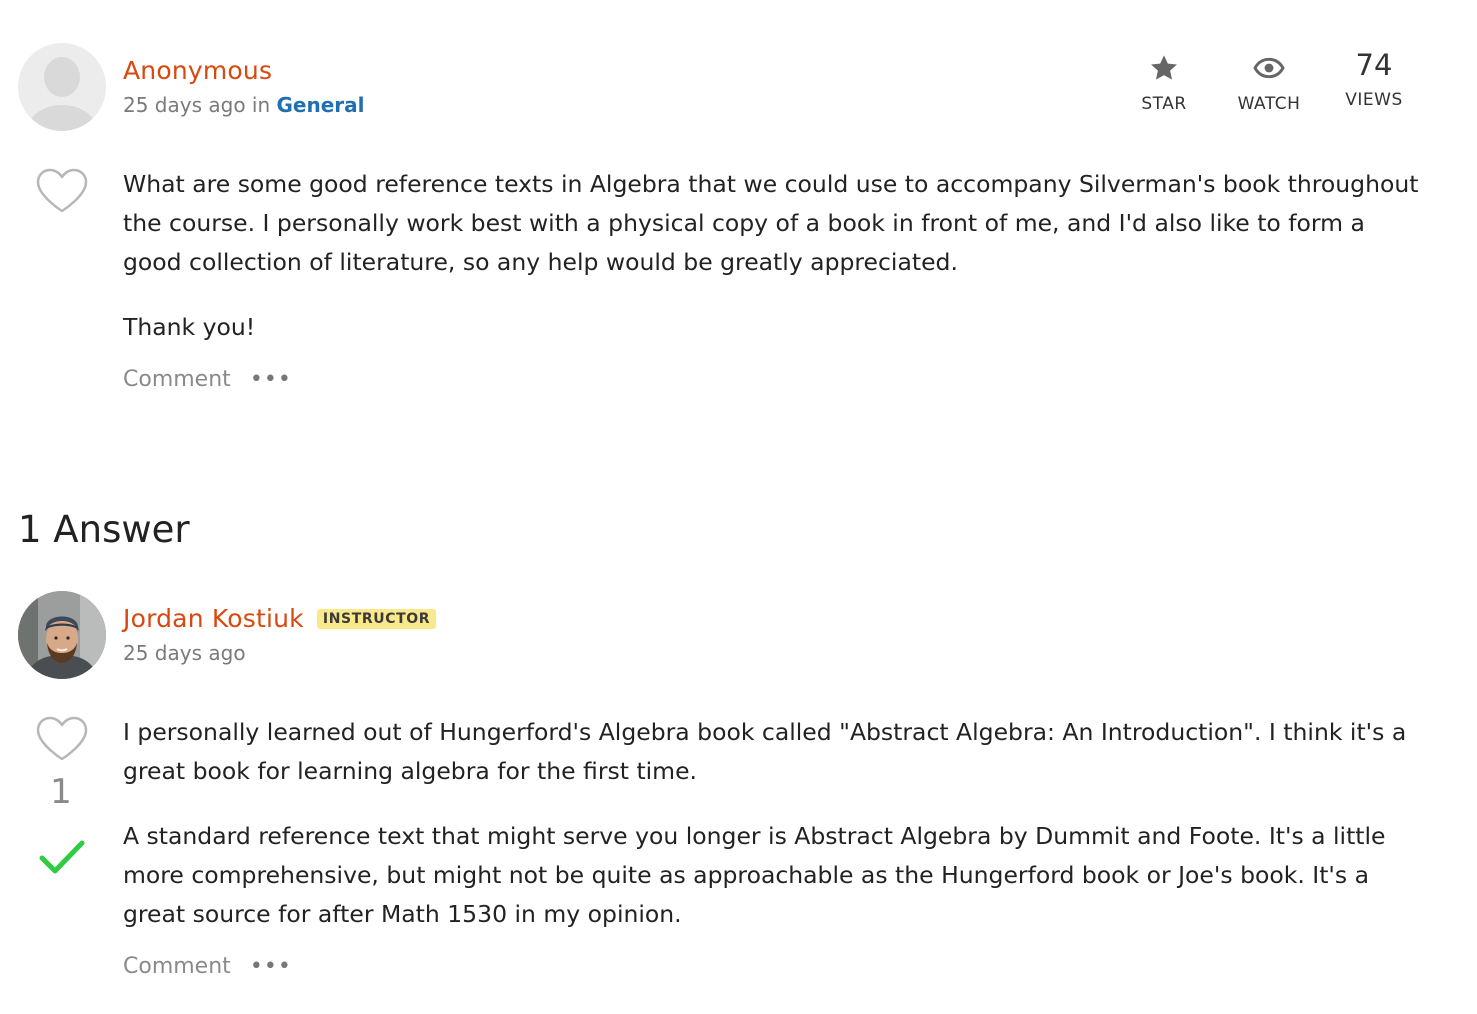 The width and height of the screenshot is (1477, 1014). Describe the element at coordinates (184, 653) in the screenshot. I see `answer-time: 25 days ago` at that location.